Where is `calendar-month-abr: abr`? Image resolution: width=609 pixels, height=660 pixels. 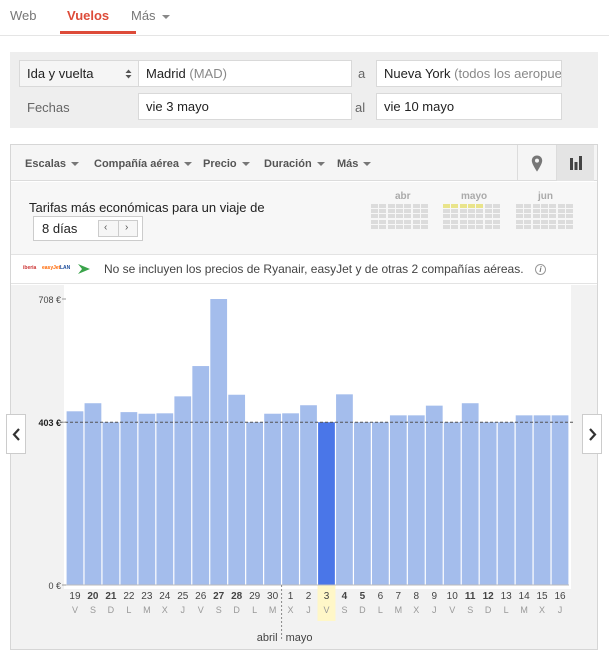 calendar-month-abr: abr is located at coordinates (403, 196).